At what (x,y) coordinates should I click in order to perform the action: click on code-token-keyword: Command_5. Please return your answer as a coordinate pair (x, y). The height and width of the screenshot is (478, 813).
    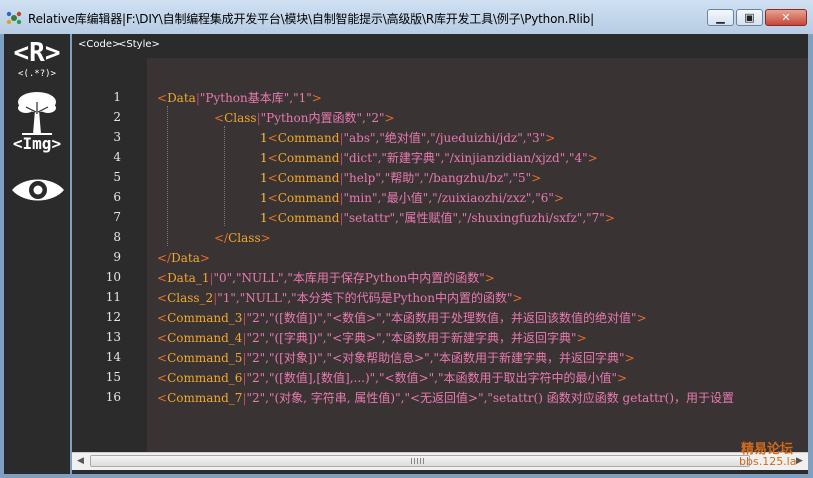
    Looking at the image, I should click on (205, 358).